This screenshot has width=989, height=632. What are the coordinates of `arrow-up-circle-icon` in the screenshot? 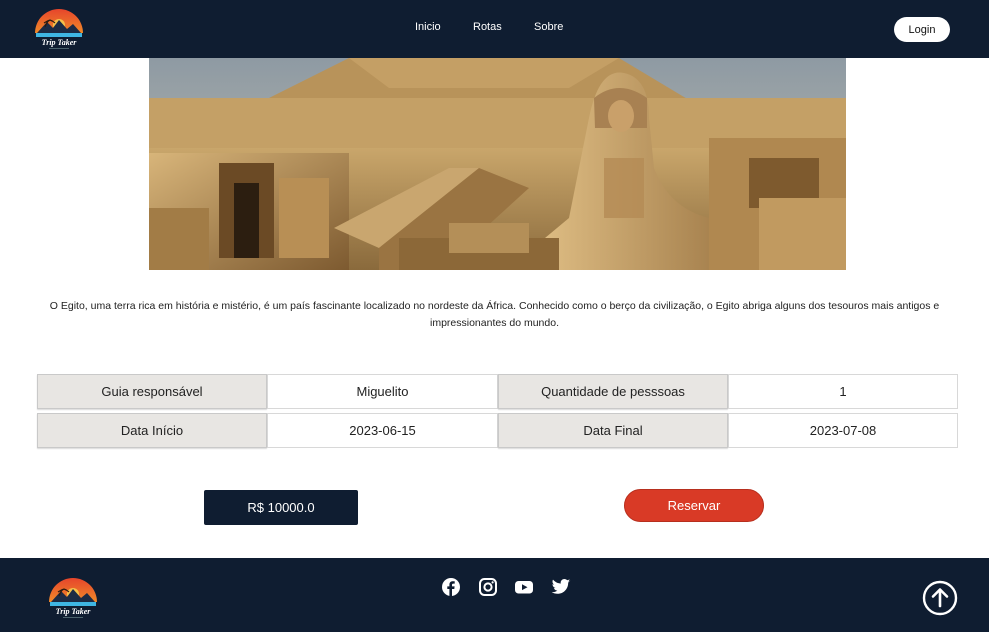 It's located at (940, 598).